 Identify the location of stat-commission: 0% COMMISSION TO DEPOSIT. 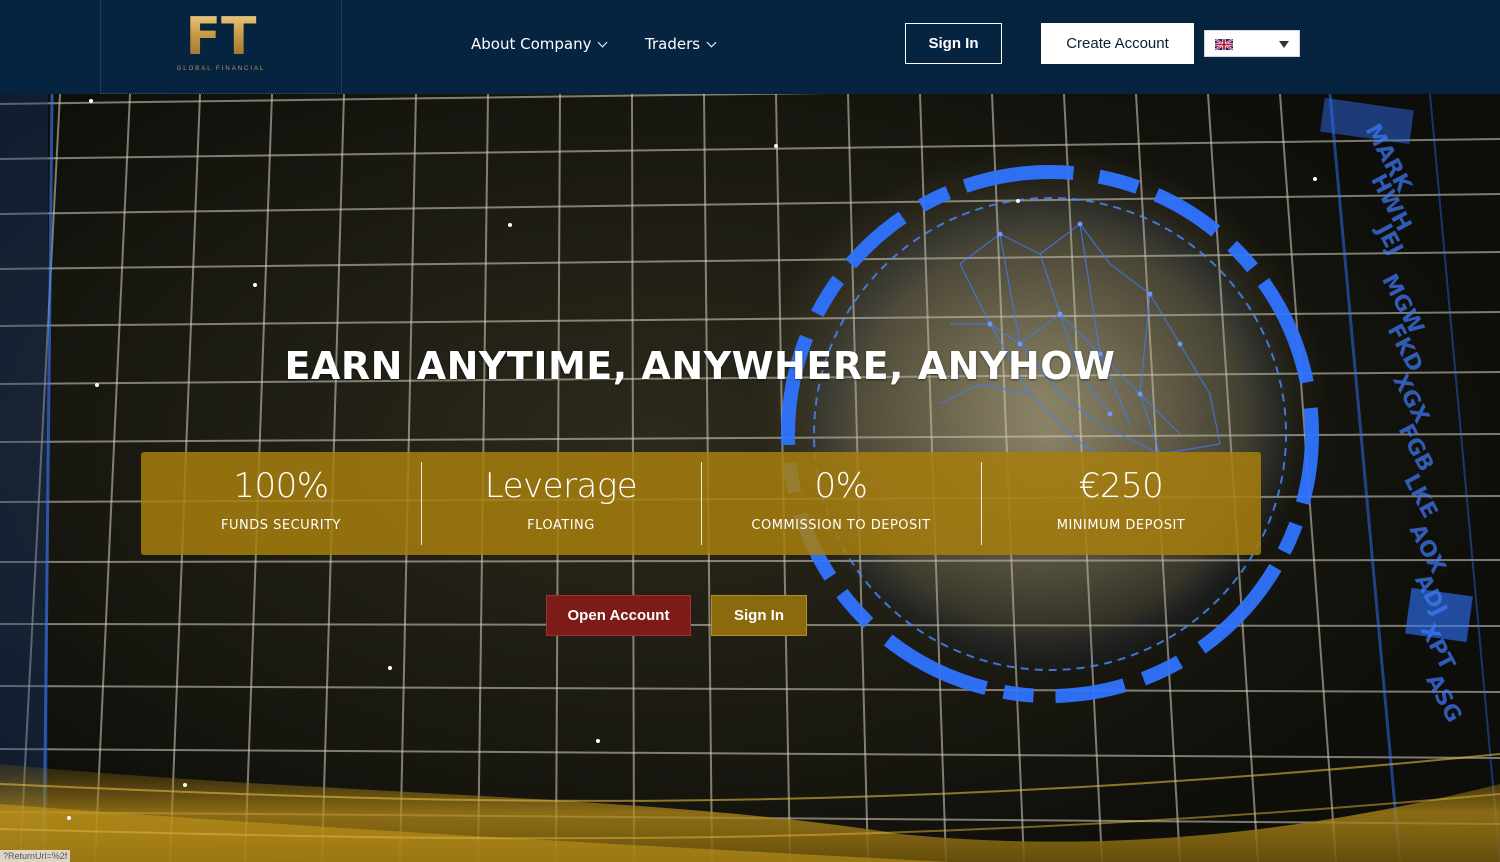
(841, 503).